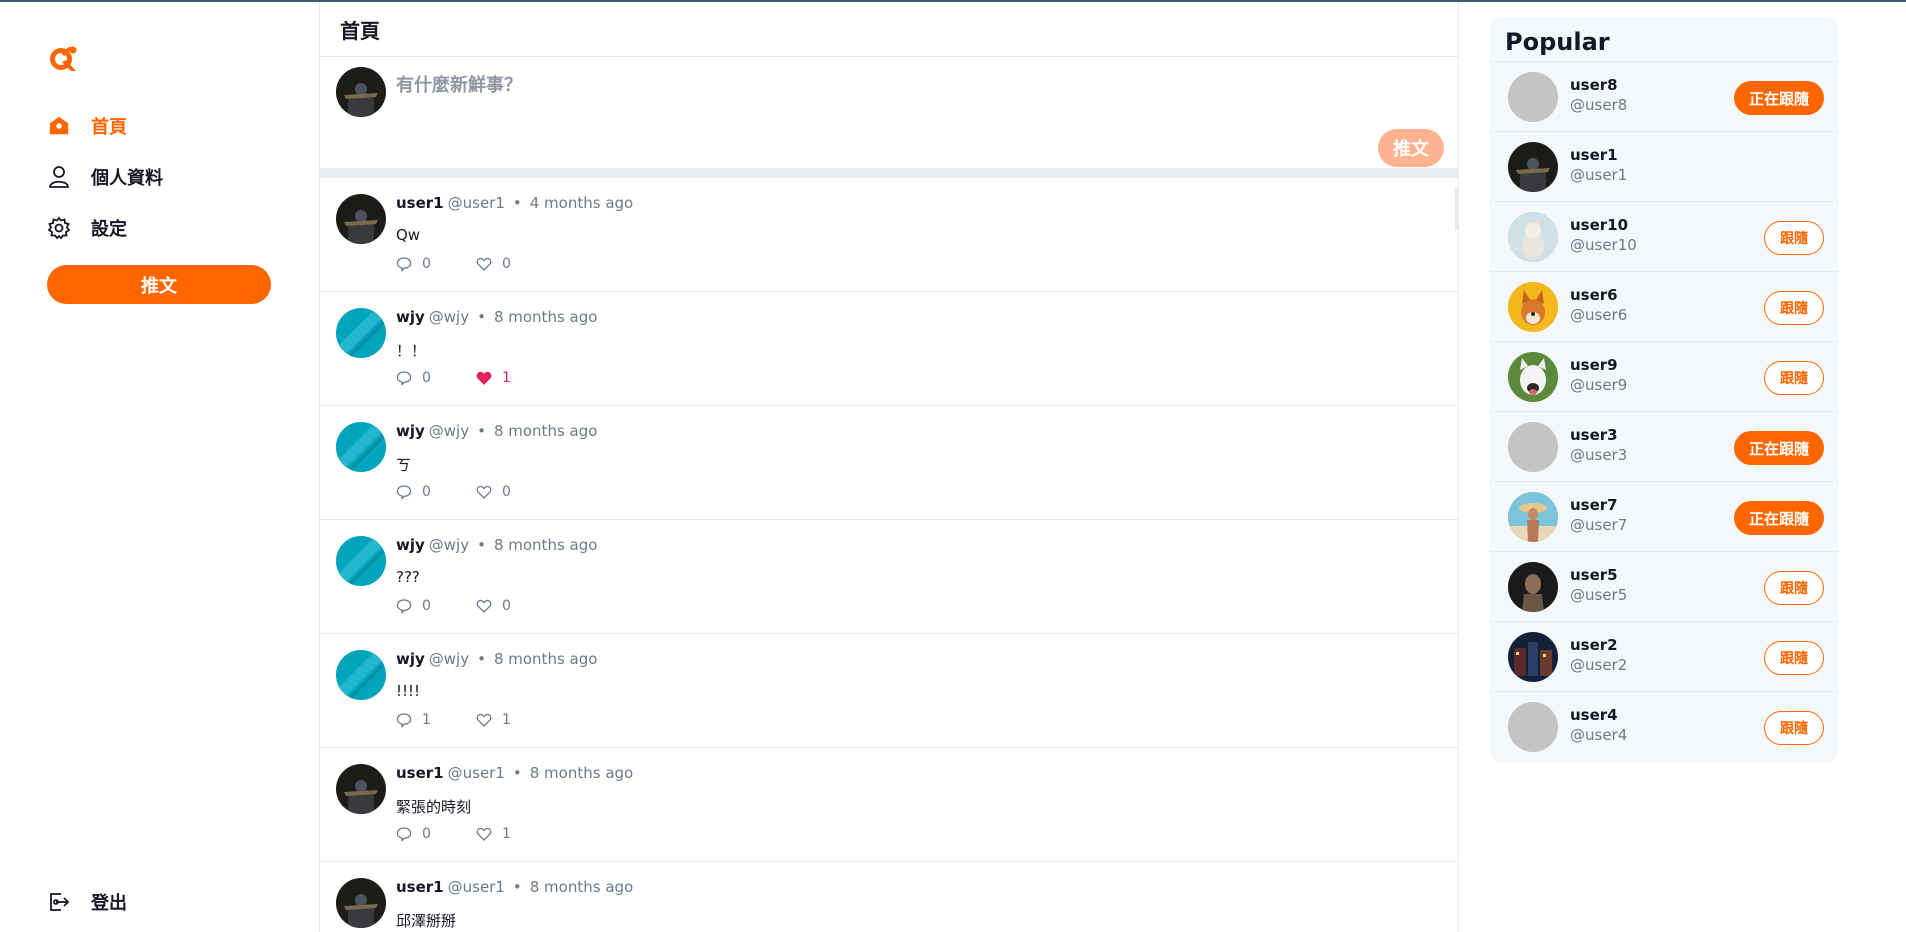  What do you see at coordinates (1456, 209) in the screenshot?
I see `feed-scrollbar` at bounding box center [1456, 209].